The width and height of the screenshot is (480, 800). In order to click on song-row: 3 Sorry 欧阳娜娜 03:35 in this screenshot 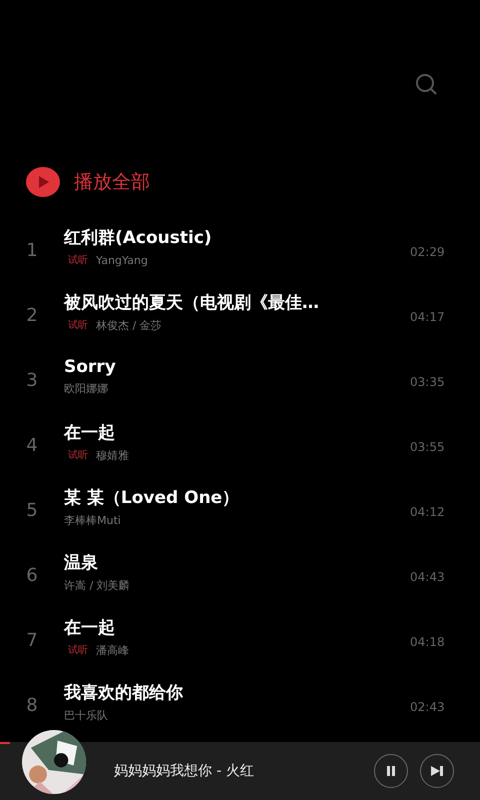, I will do `click(240, 376)`.